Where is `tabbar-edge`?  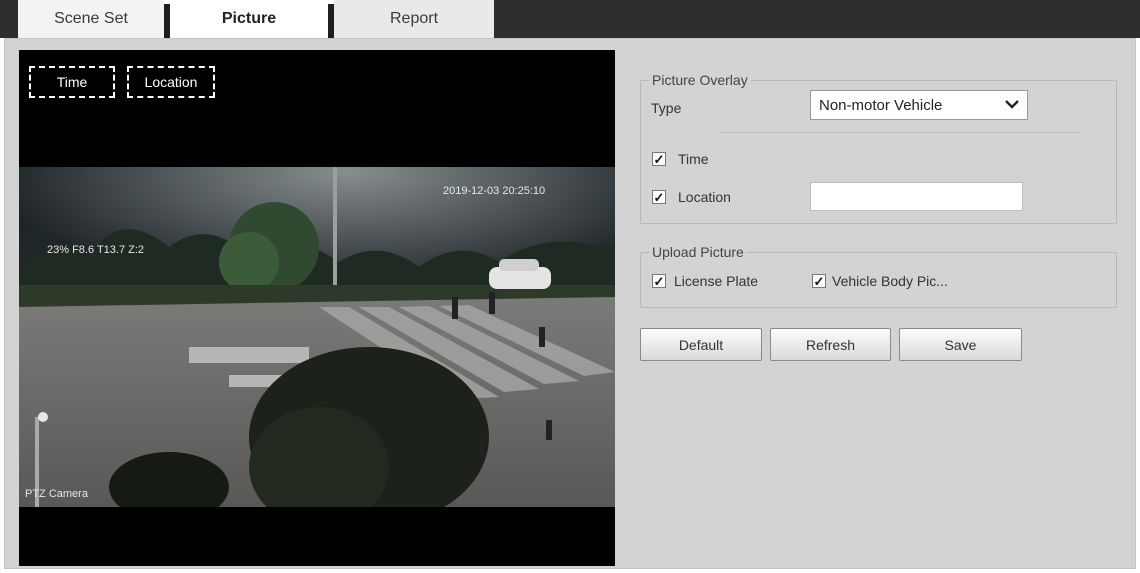
tabbar-edge is located at coordinates (9, 19).